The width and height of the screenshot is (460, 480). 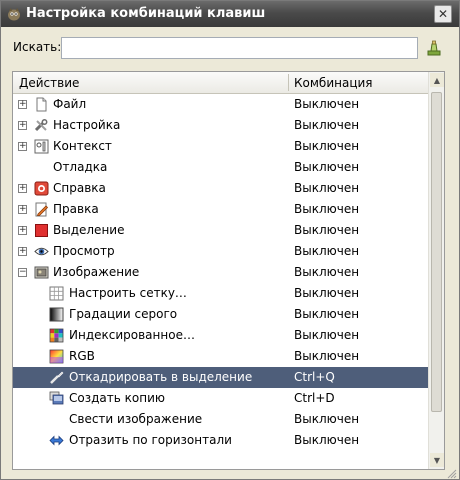 I want to click on row-combination: Ctrl+D, so click(x=314, y=398).